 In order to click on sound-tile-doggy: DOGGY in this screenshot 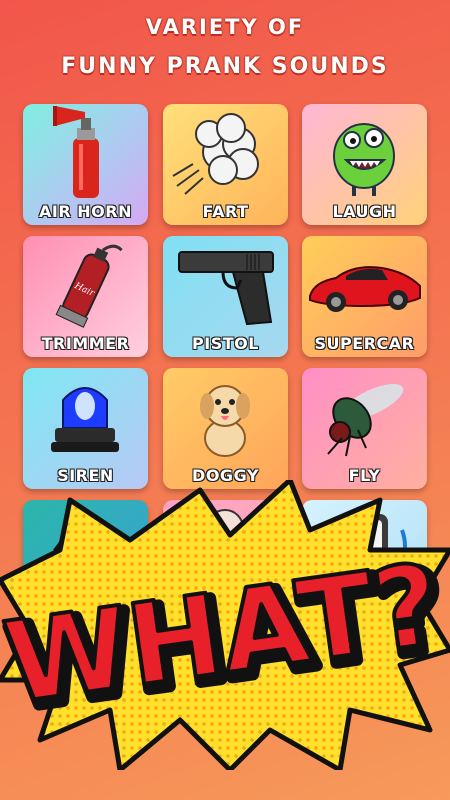, I will do `click(225, 428)`.